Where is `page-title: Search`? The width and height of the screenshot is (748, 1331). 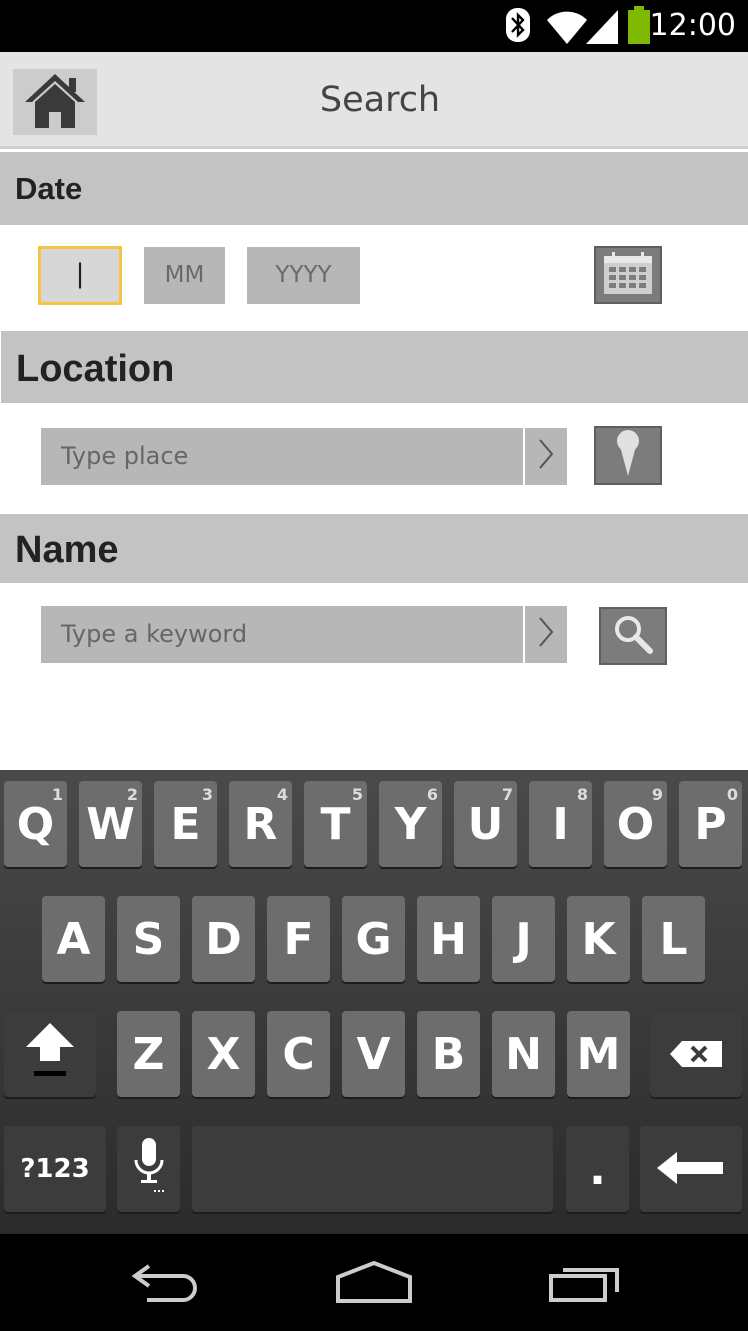
page-title: Search is located at coordinates (380, 100).